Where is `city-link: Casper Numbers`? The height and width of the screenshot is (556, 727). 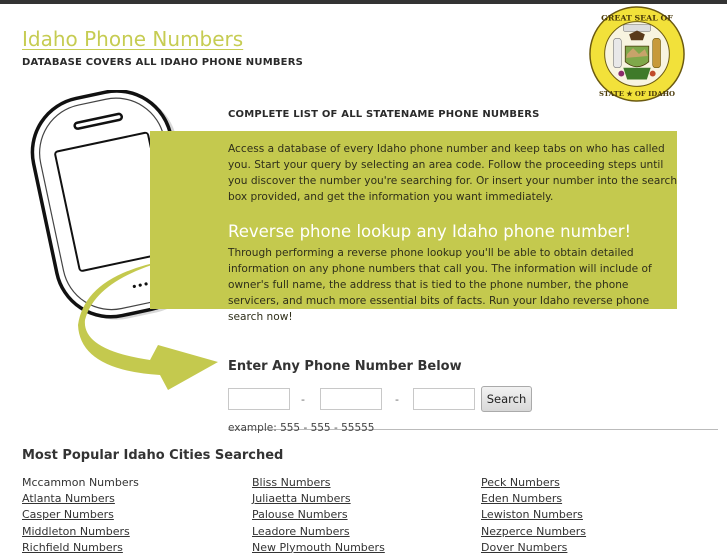
city-link: Casper Numbers is located at coordinates (68, 514).